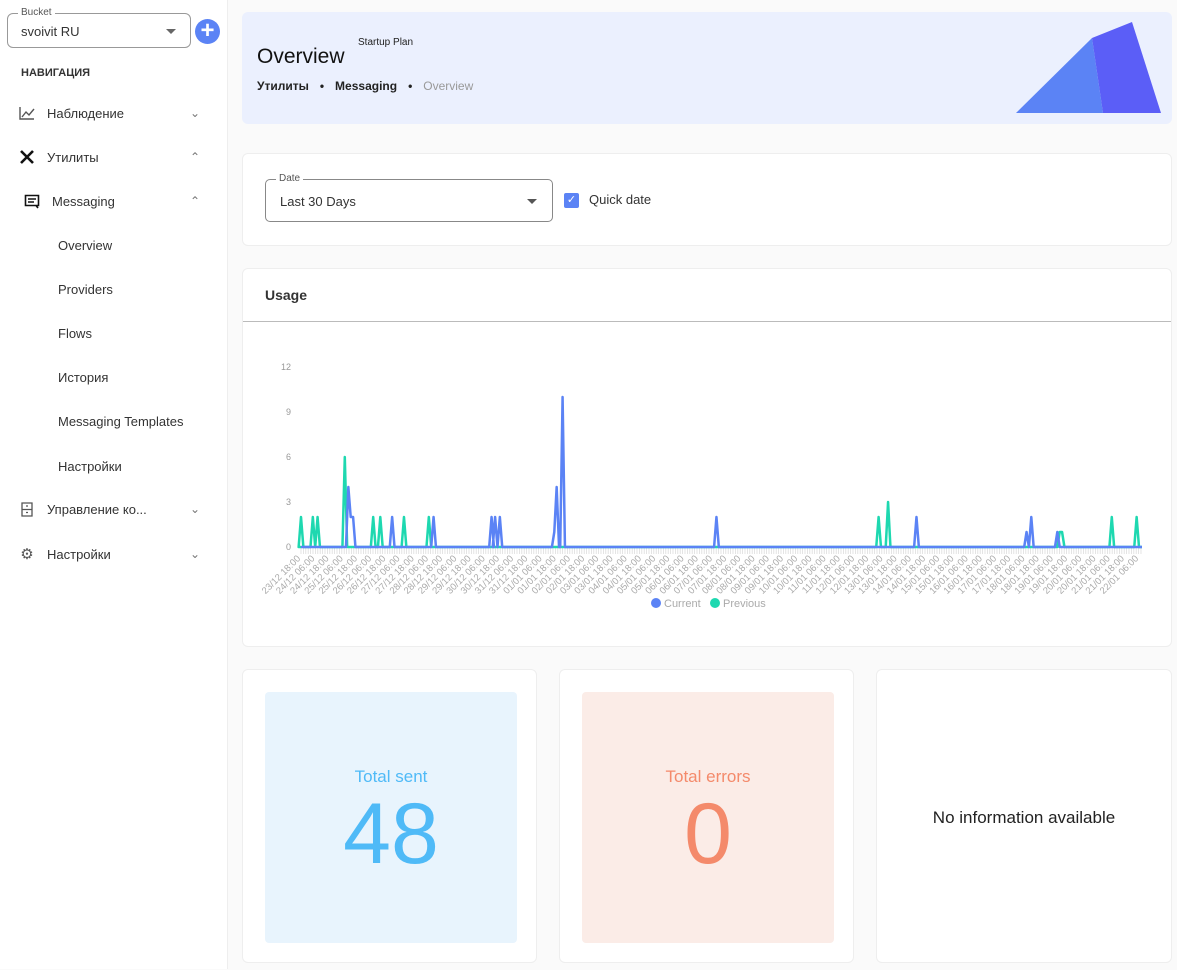 The image size is (1177, 970). I want to click on y-tick-label: 12, so click(286, 367).